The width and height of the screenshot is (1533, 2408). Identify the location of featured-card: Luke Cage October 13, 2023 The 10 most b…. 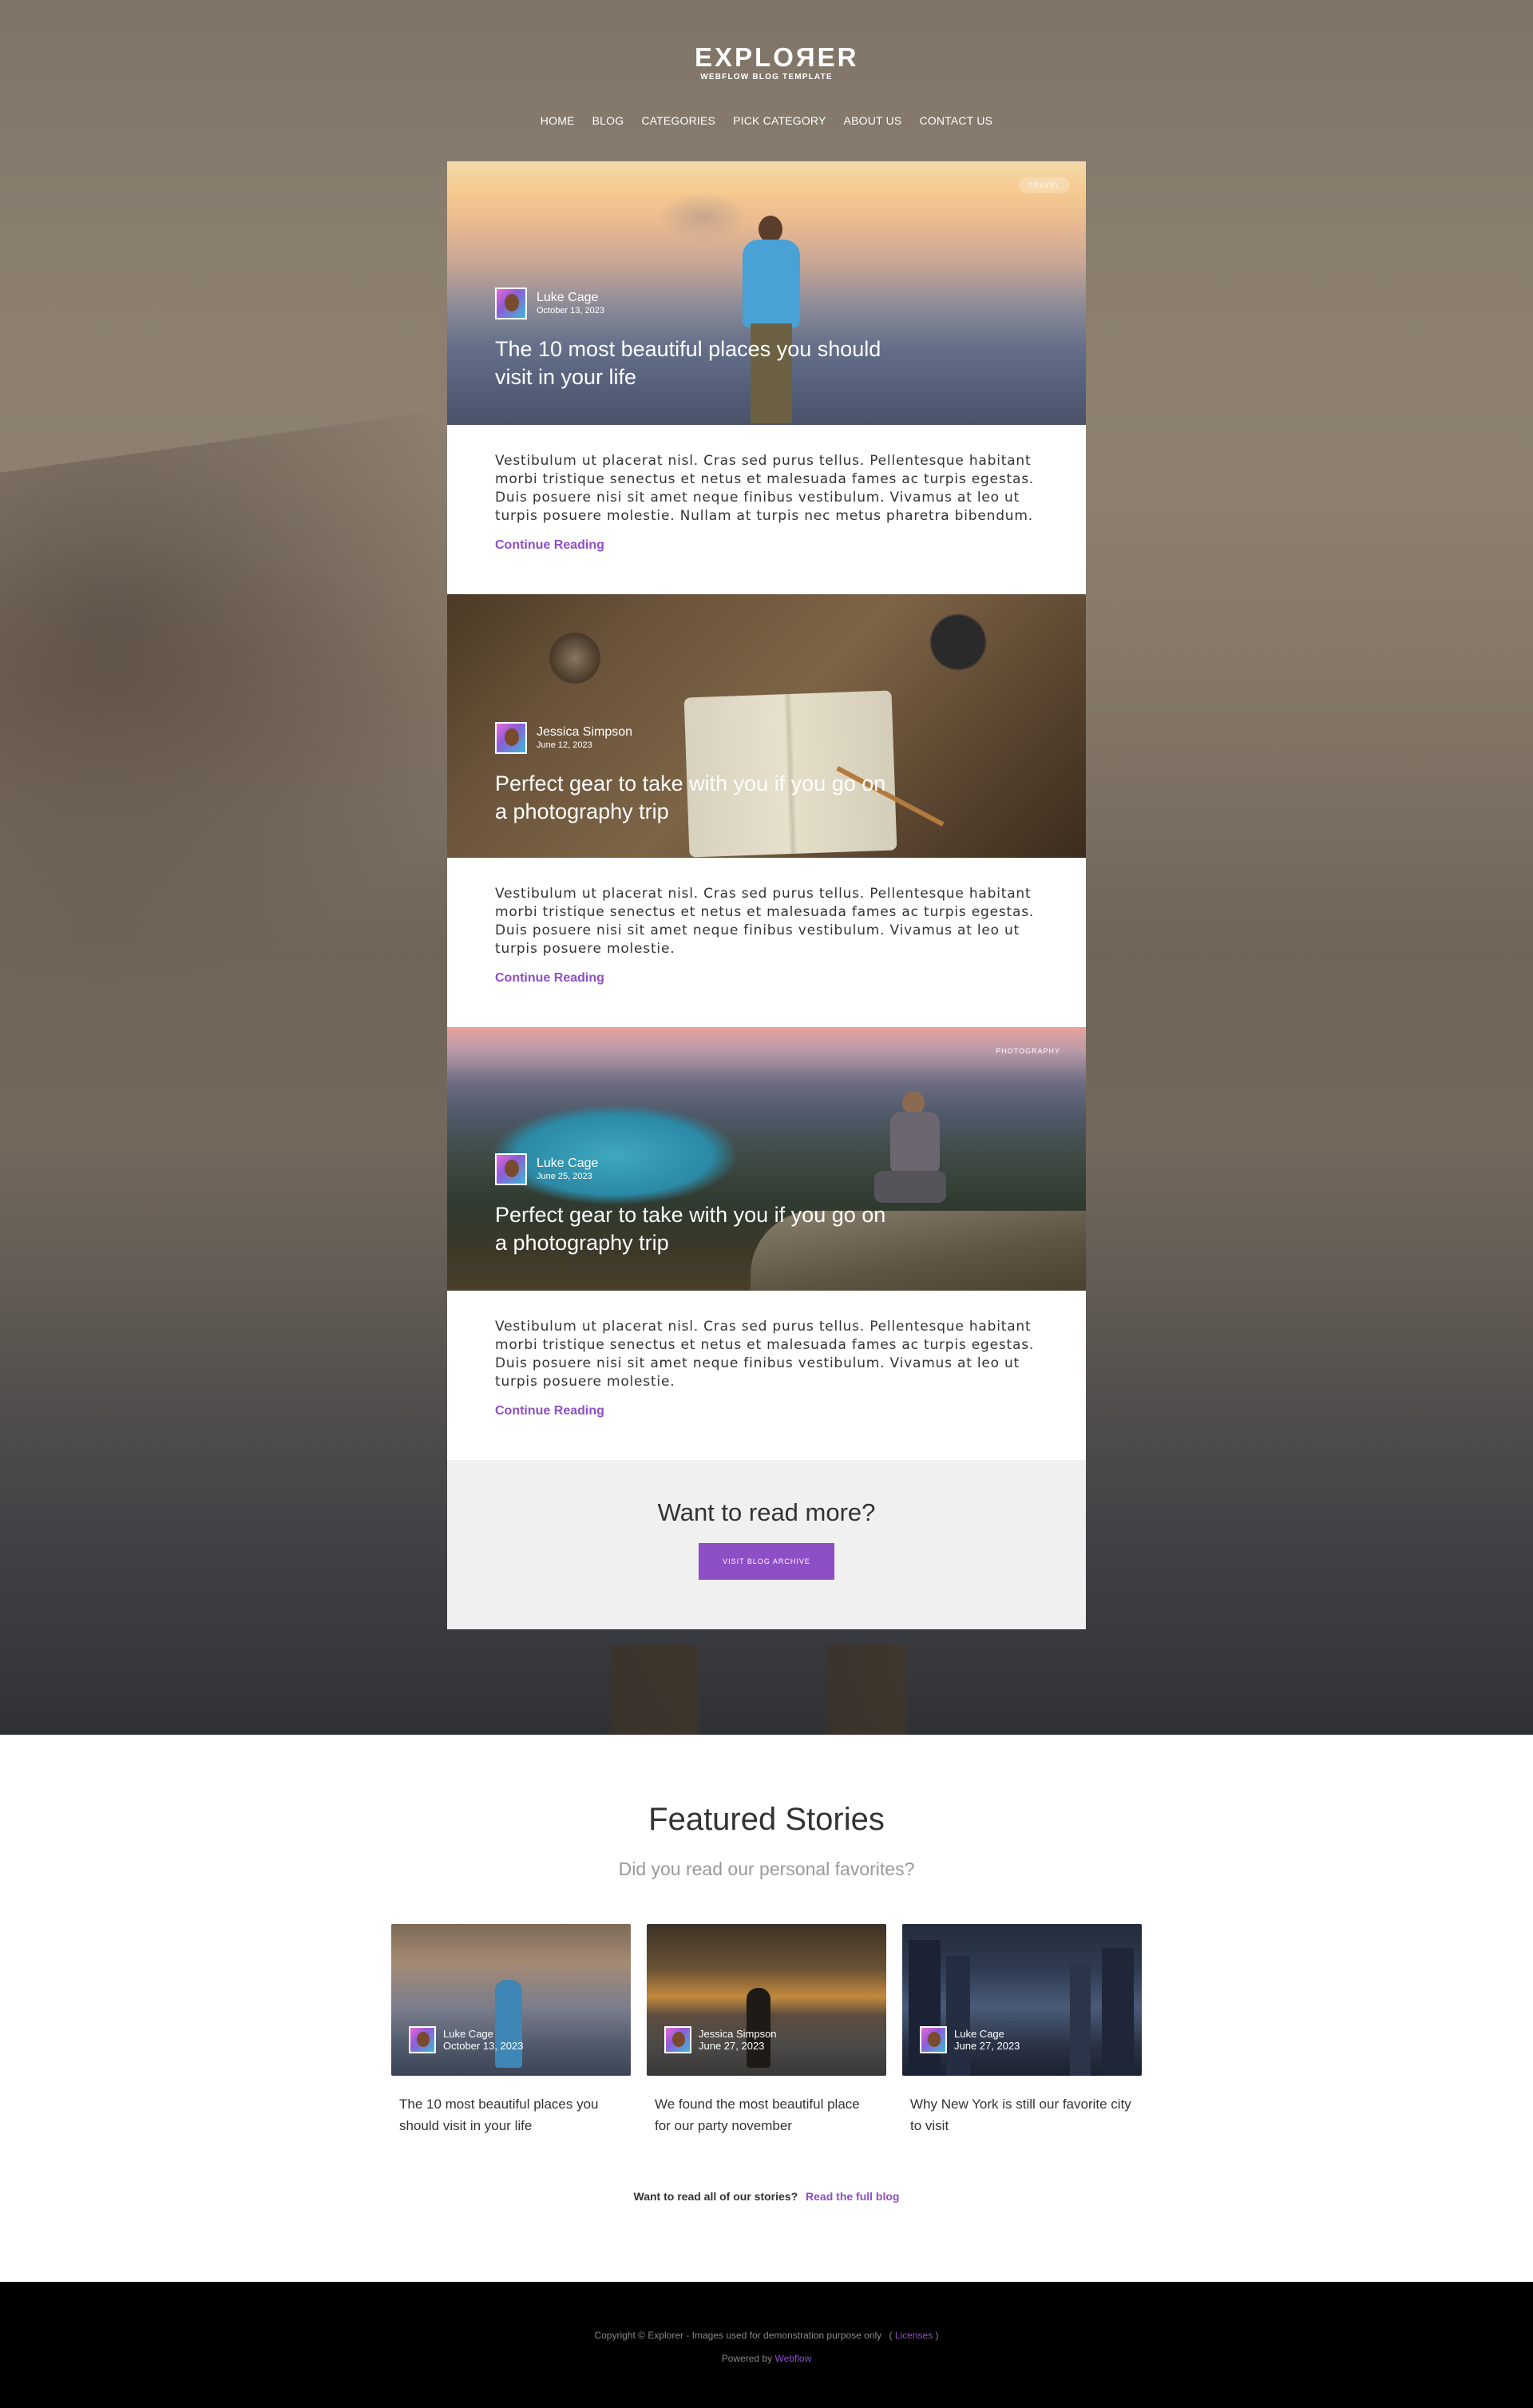
(511, 2030).